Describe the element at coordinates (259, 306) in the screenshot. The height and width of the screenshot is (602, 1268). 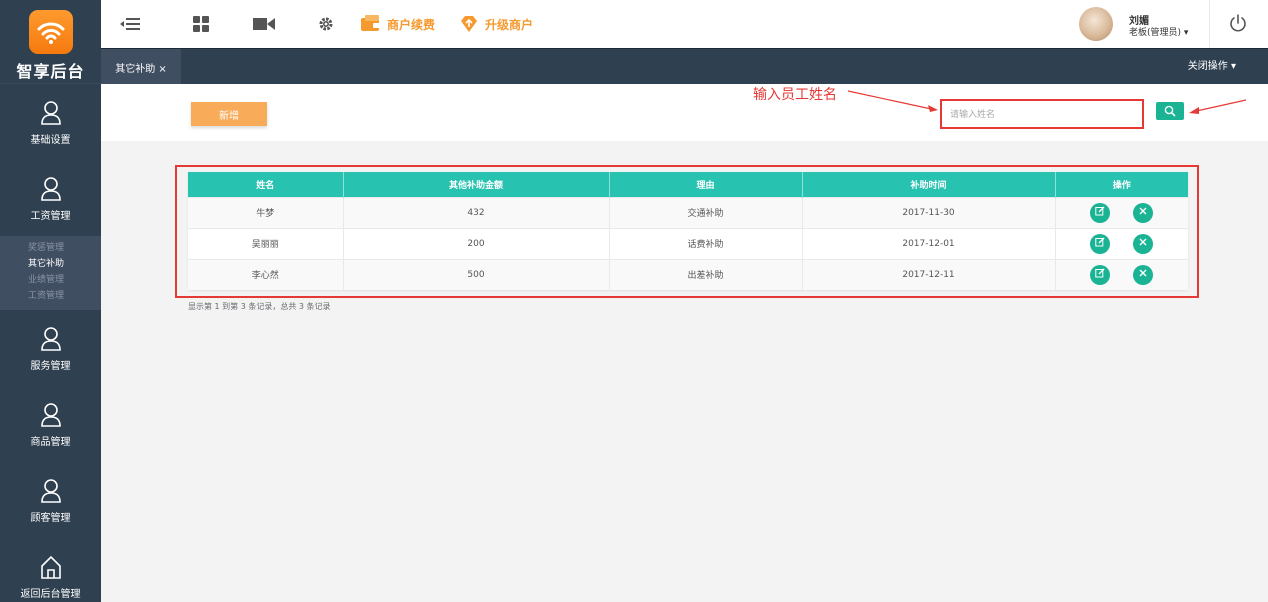
I see `pagination-summary: 显示第 1 到第 3 条记录，总共 3 条记录` at that location.